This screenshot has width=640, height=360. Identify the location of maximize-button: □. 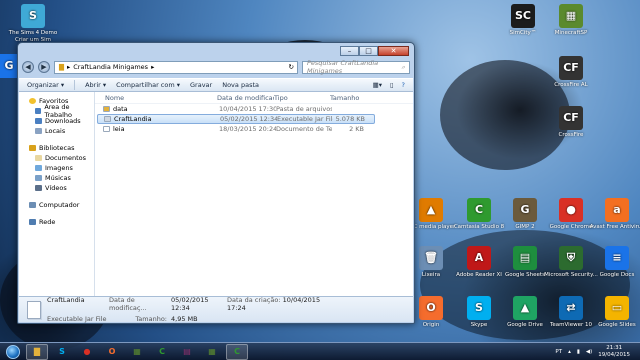
(368, 51).